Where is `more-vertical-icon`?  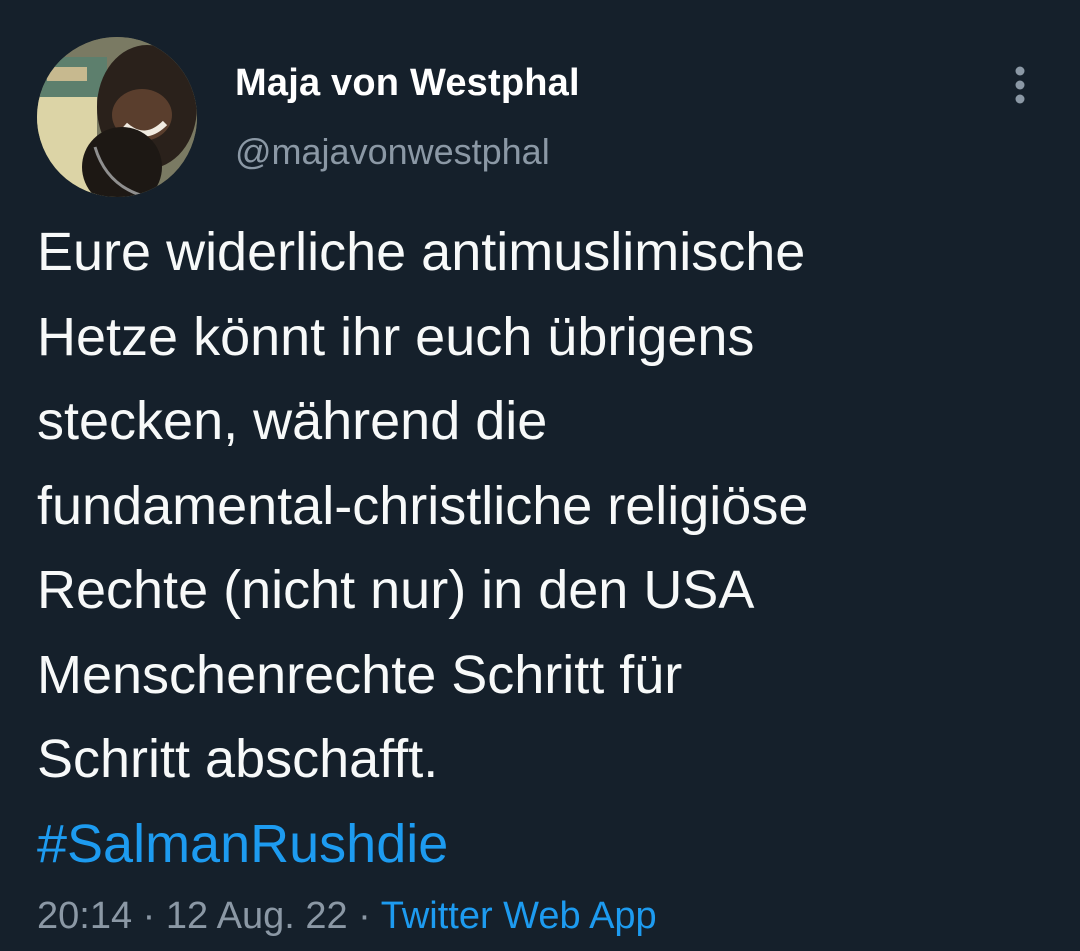
more-vertical-icon is located at coordinates (1020, 86).